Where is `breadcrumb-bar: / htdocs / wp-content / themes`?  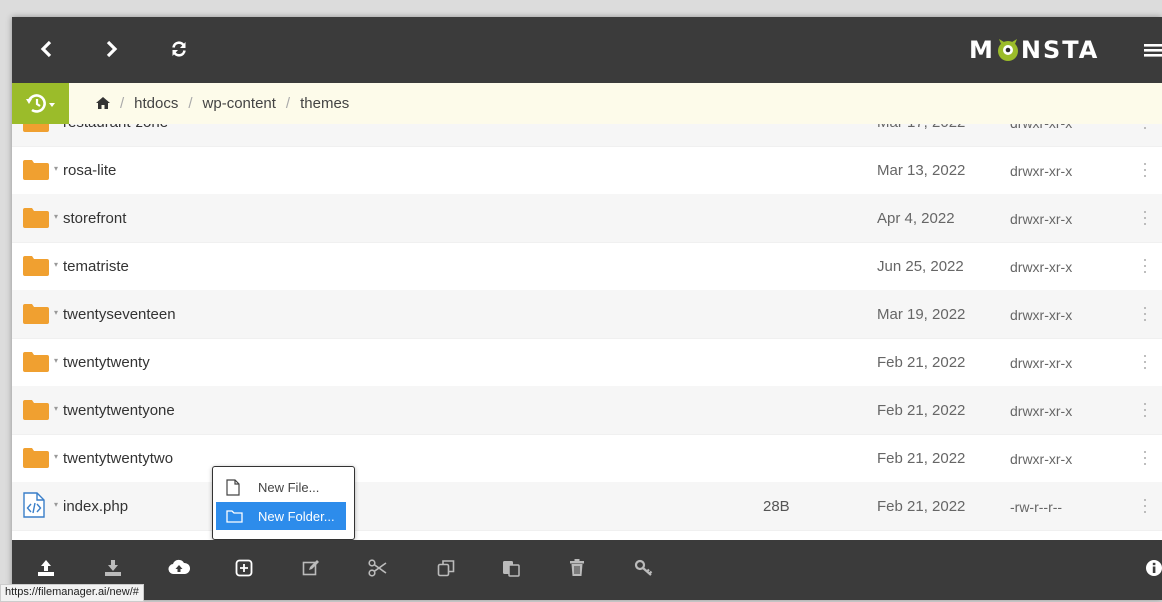
breadcrumb-bar: / htdocs / wp-content / themes is located at coordinates (587, 104).